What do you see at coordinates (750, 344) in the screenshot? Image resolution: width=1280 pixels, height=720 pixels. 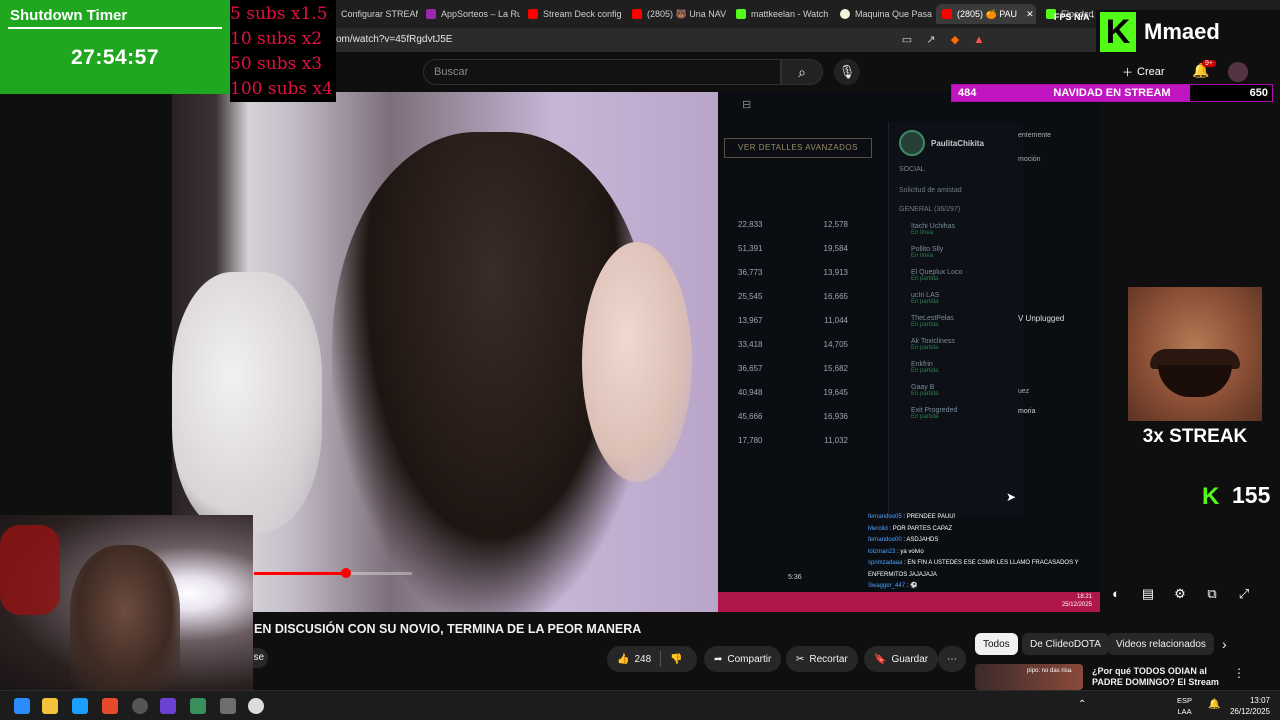 I see `stat-value: 33,418` at bounding box center [750, 344].